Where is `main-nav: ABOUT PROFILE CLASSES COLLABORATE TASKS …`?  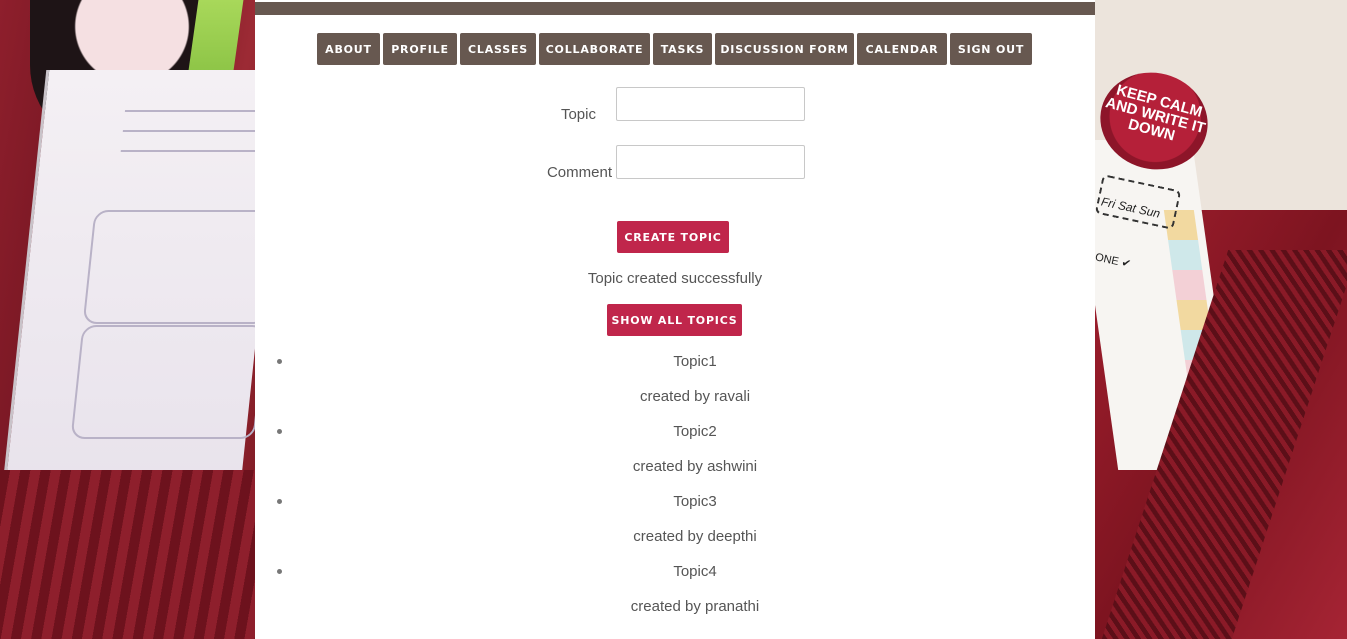 main-nav: ABOUT PROFILE CLASSES COLLABORATE TASKS … is located at coordinates (674, 49).